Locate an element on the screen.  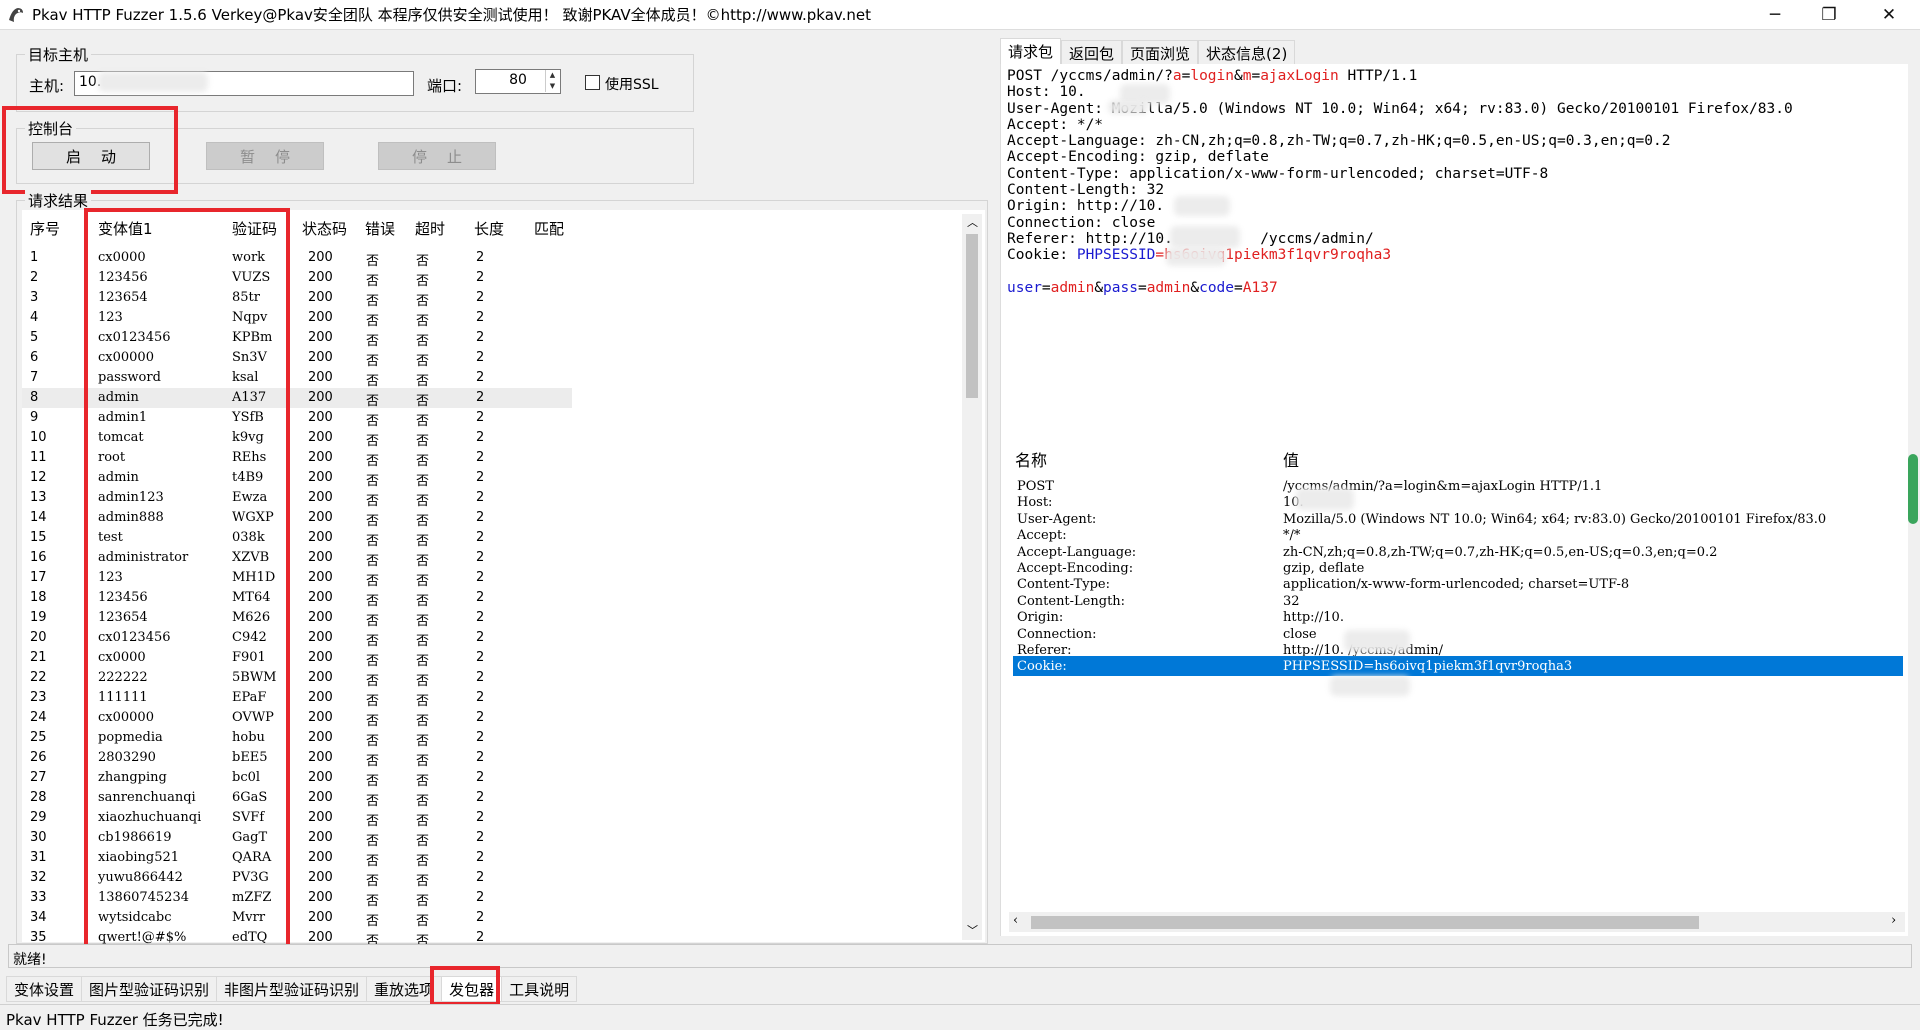
header-value: PHPSESSID=hs6oivq1piekm3f1qvr9roqha3 is located at coordinates (1428, 667).